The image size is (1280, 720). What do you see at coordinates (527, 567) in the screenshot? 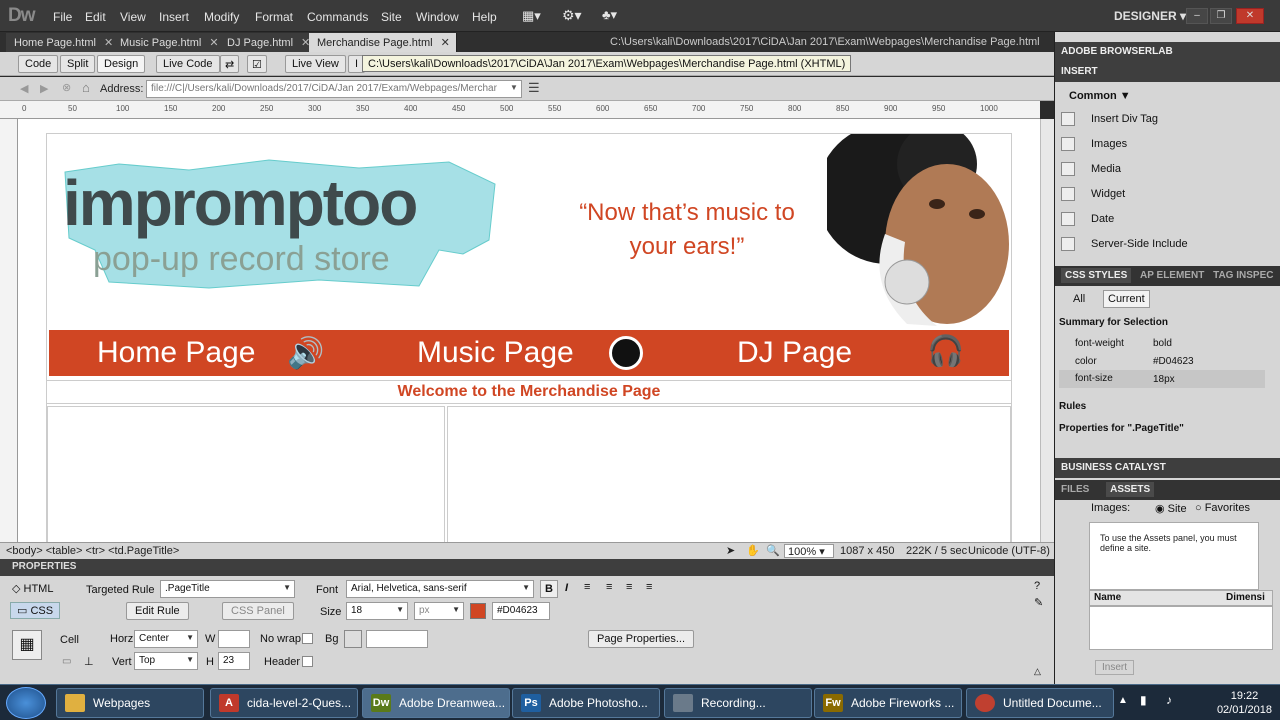
I see `properties-header: PROPERTIES` at bounding box center [527, 567].